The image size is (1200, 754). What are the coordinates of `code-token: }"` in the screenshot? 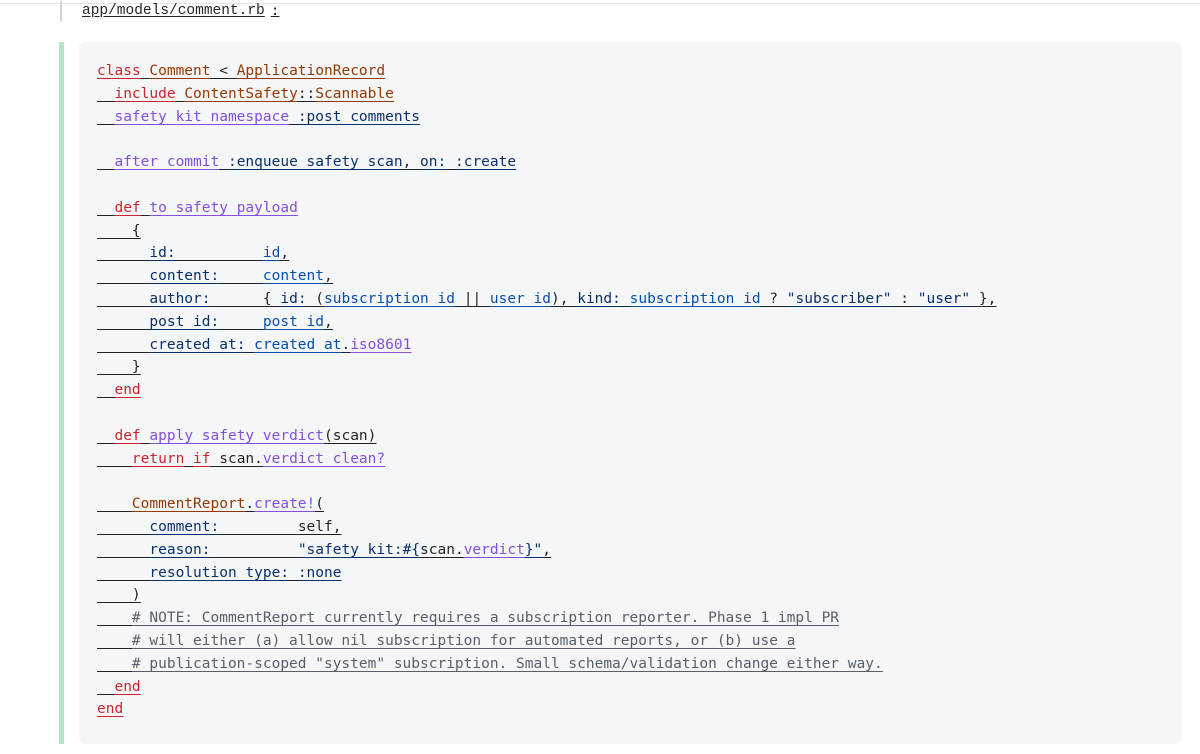 It's located at (533, 549).